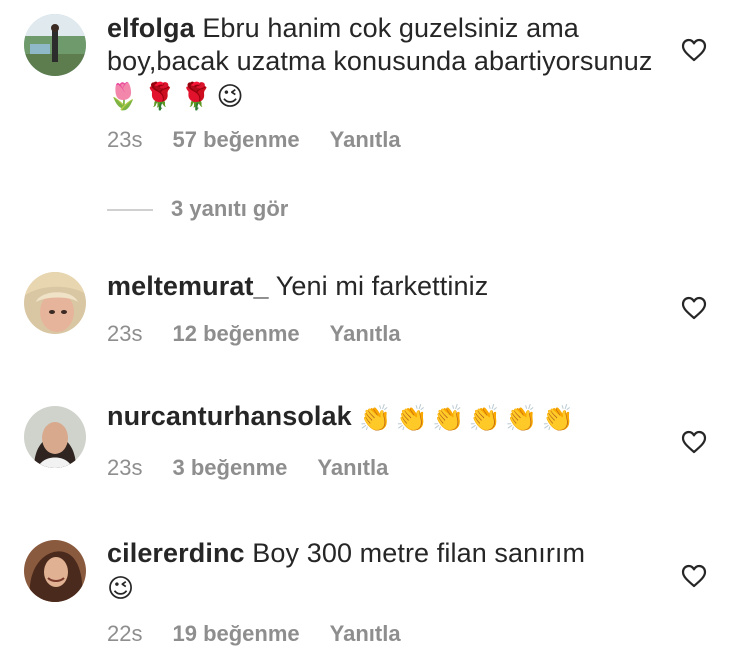  I want to click on comment-text: Yeni mi farkettiniz, so click(382, 286).